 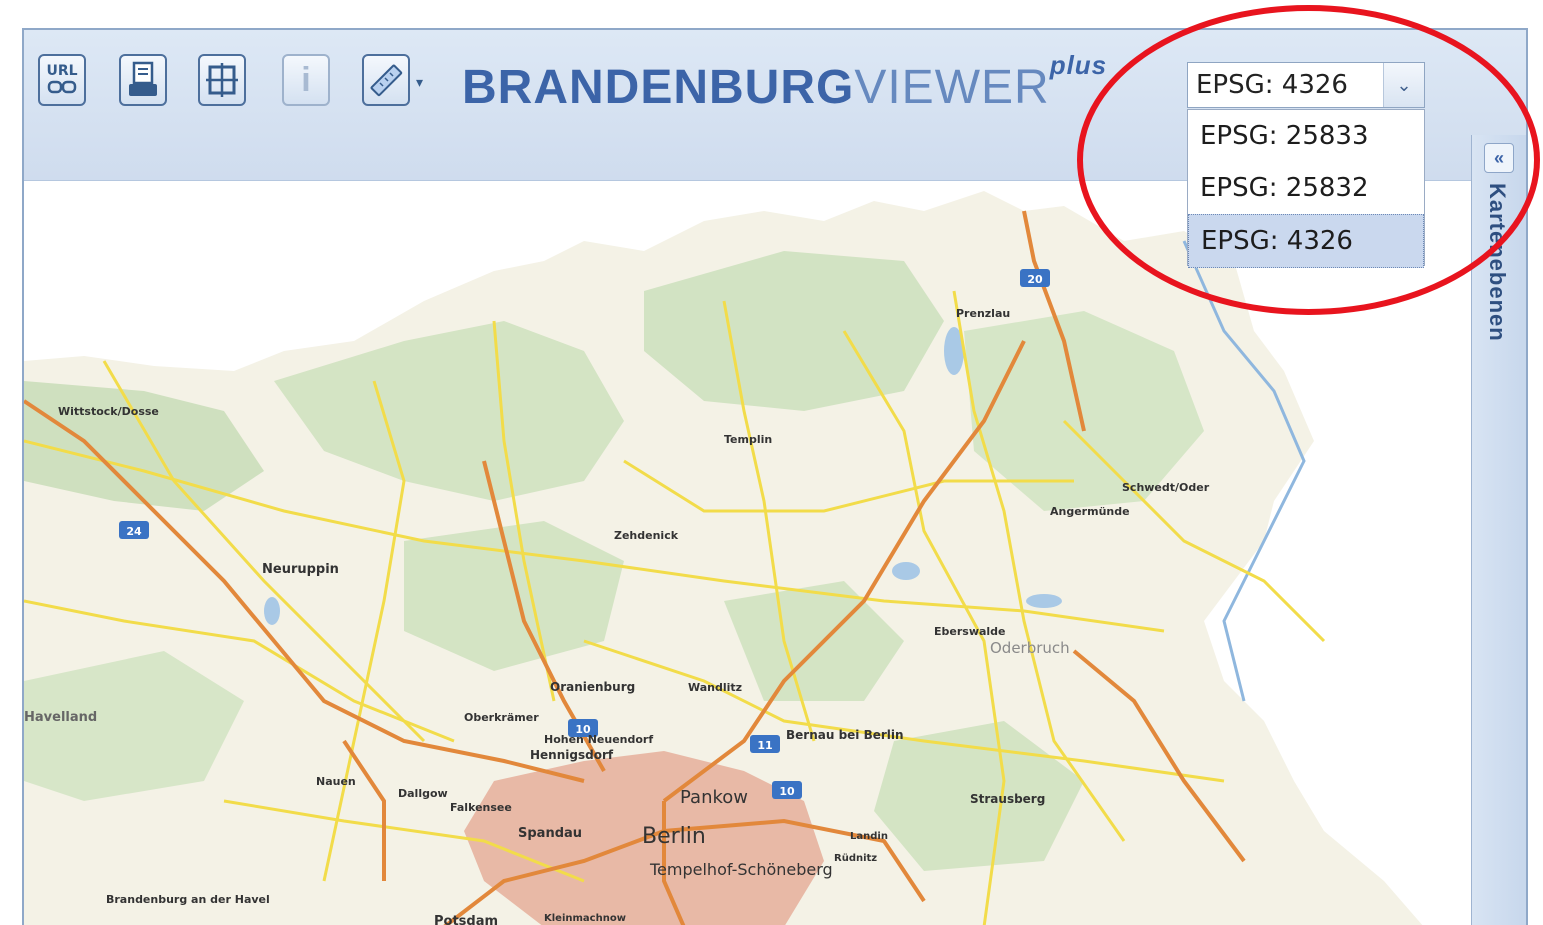 I want to click on svg-text: URL, so click(x=61, y=71).